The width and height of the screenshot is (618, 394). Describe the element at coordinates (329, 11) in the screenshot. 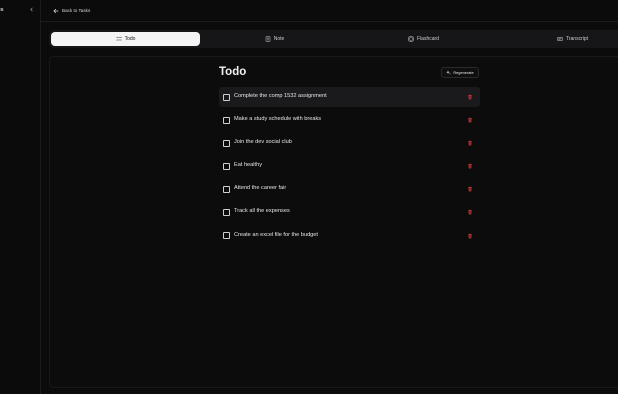

I see `top-bar: Back to Tasks` at that location.